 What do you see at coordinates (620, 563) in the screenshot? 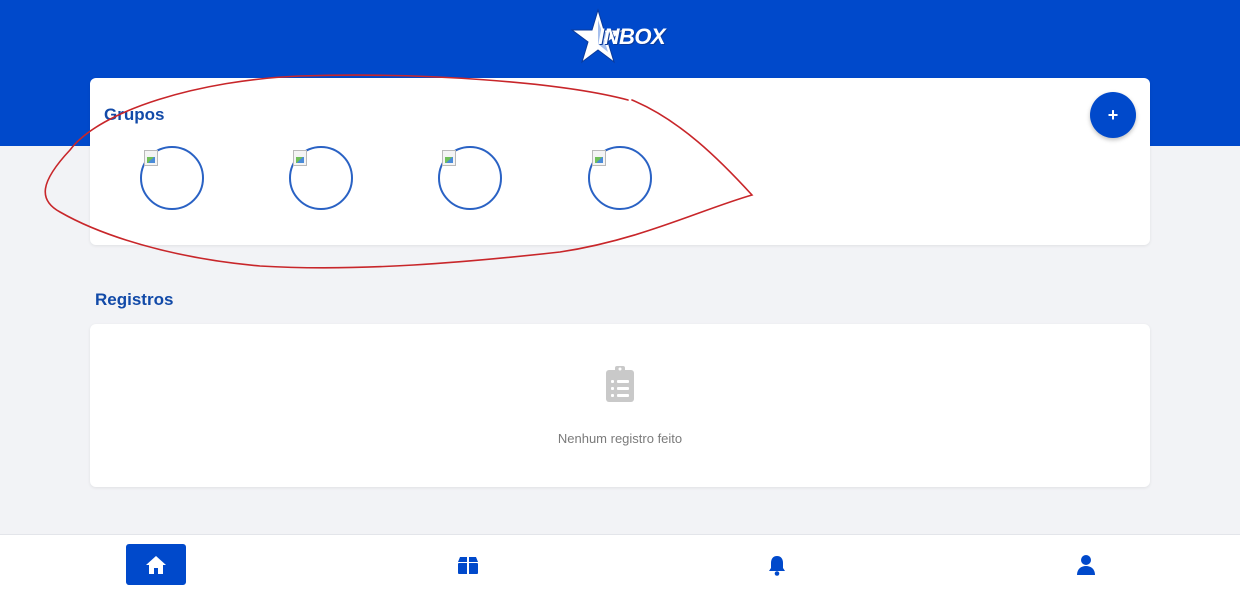
I see `bottom-navigation` at bounding box center [620, 563].